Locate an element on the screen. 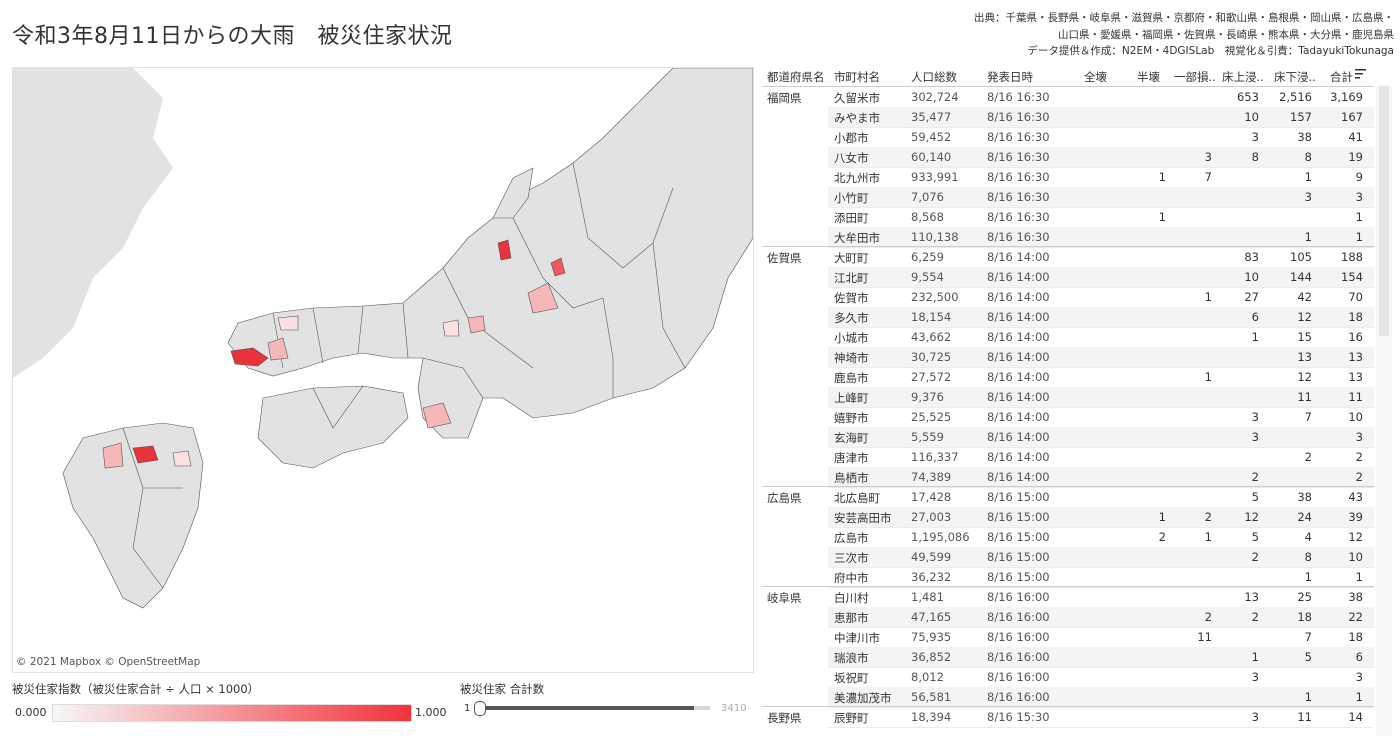  table-row: 小城市 43,662 8/16 14:00 1 15 16 is located at coordinates (1101, 337).